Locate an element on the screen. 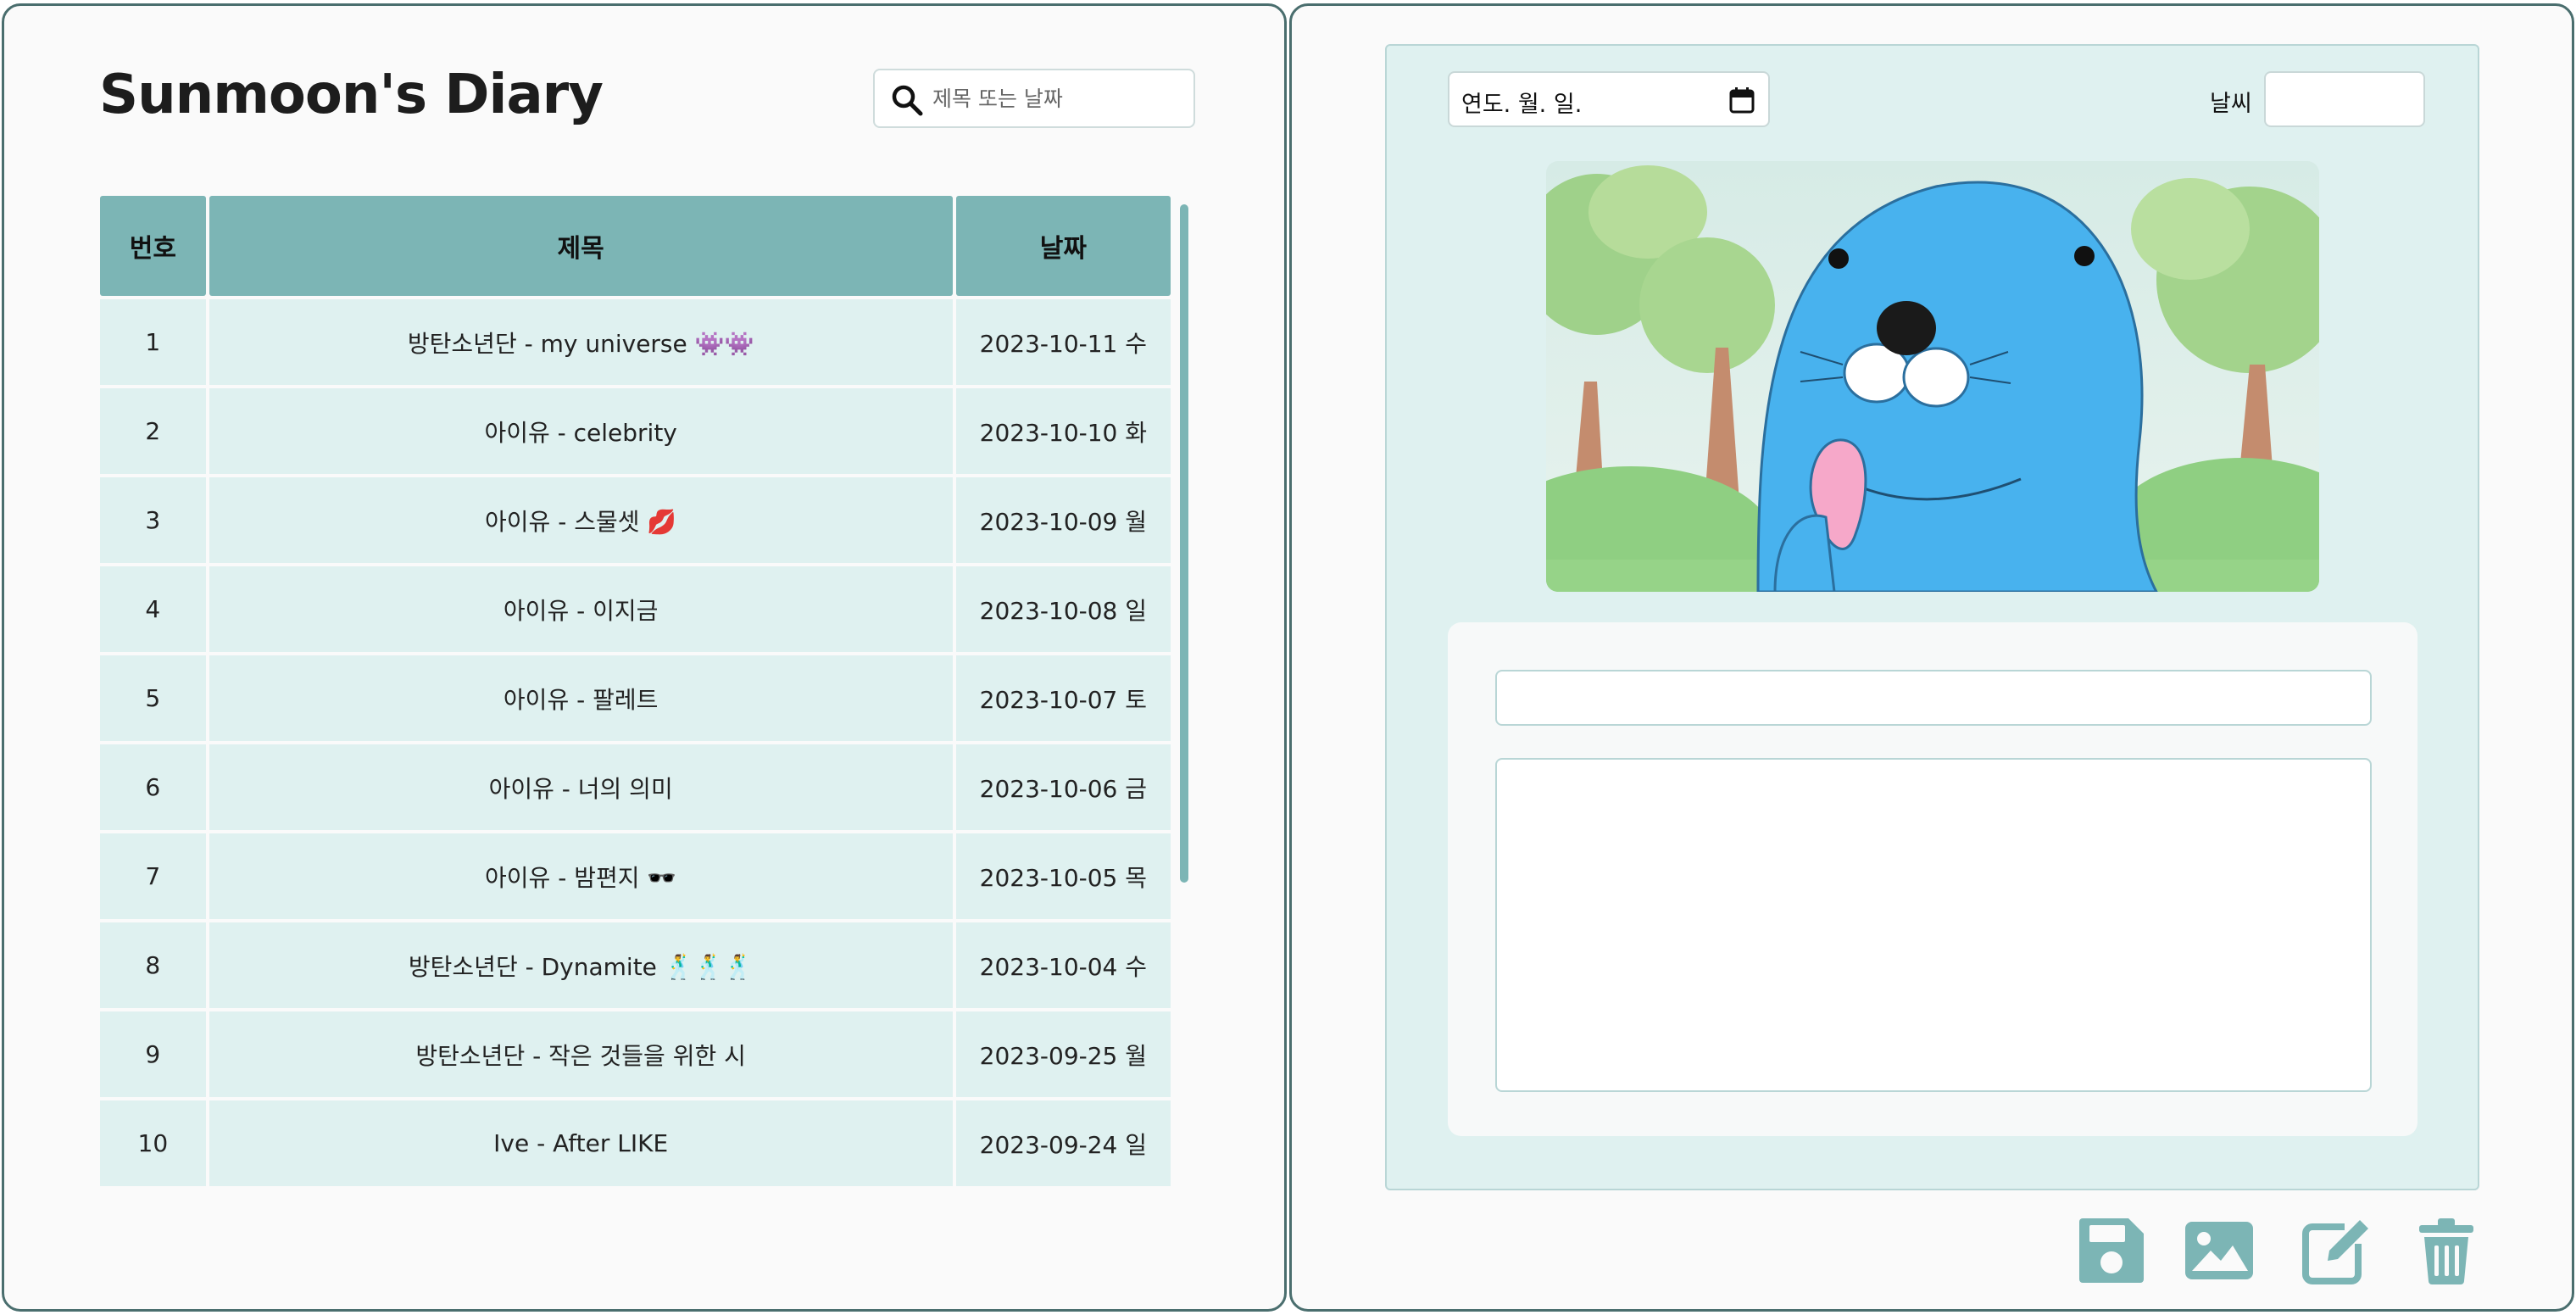  table-header-row: 번호 제목 날짜 is located at coordinates (635, 246).